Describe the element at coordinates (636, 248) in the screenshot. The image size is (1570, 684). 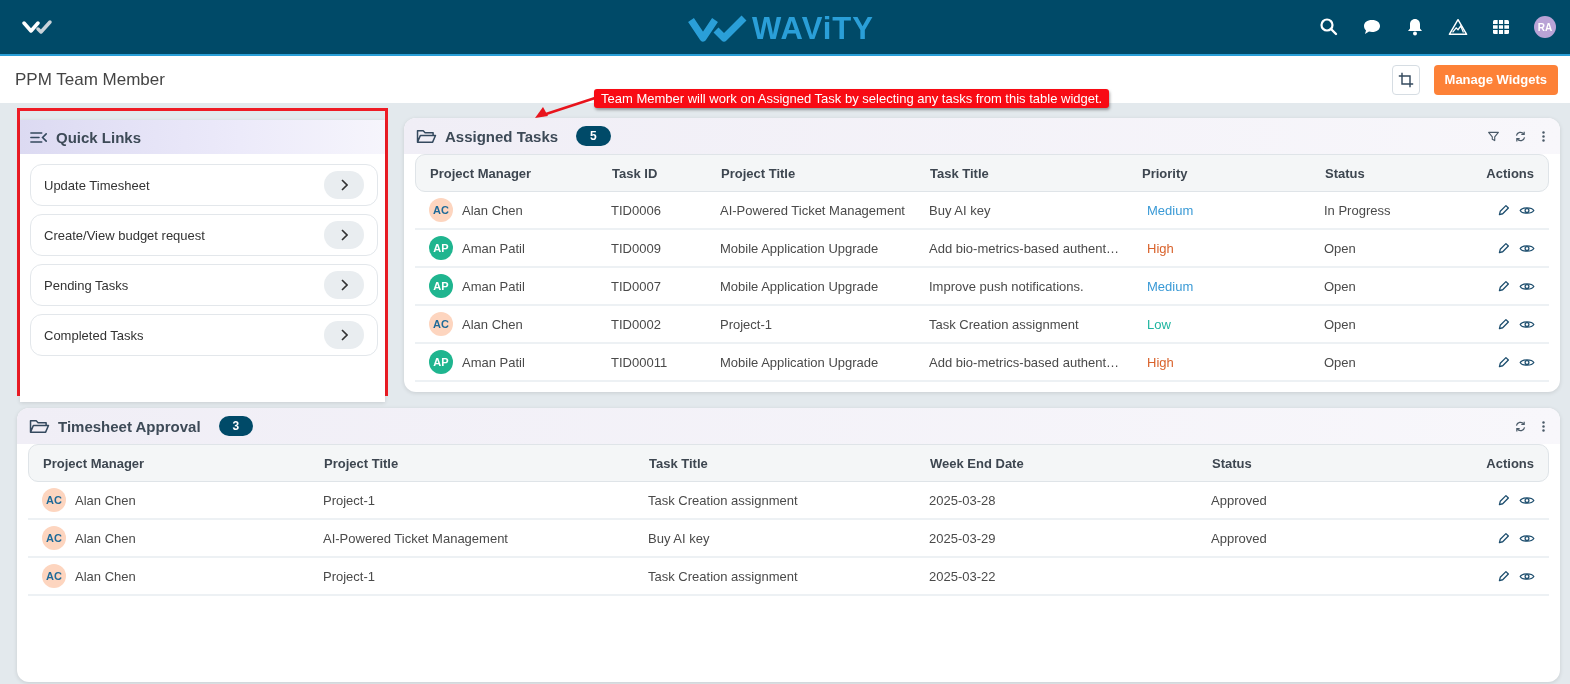
I see `task-id: TID0009` at that location.